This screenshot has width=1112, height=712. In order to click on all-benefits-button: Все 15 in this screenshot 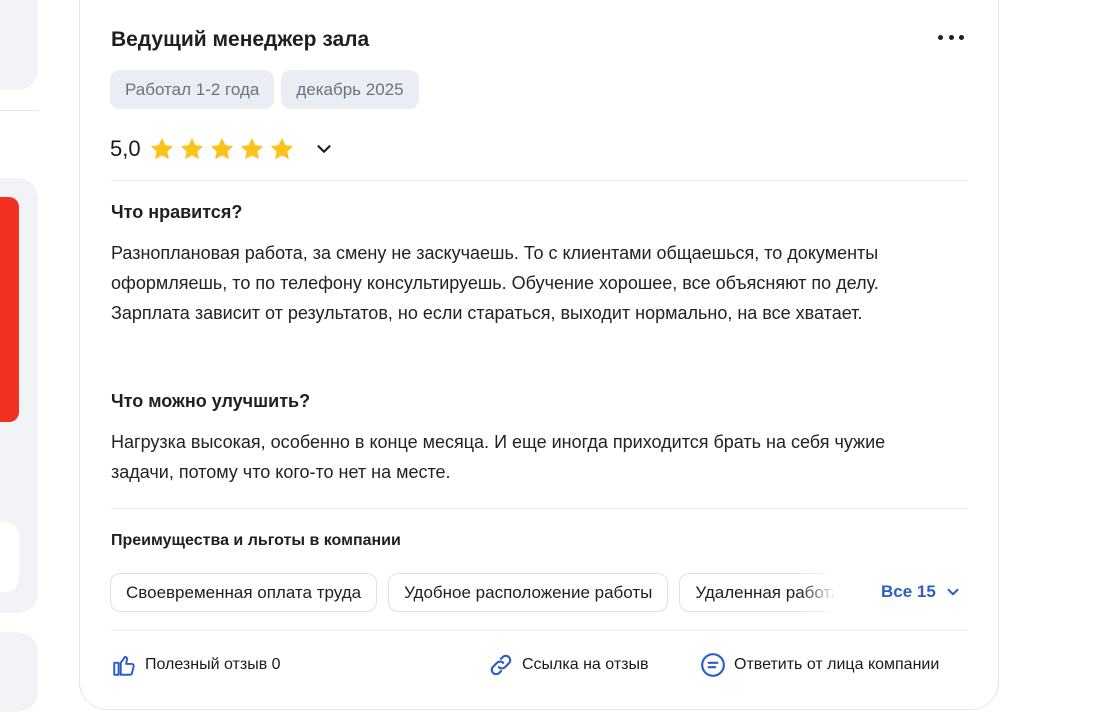, I will do `click(921, 592)`.